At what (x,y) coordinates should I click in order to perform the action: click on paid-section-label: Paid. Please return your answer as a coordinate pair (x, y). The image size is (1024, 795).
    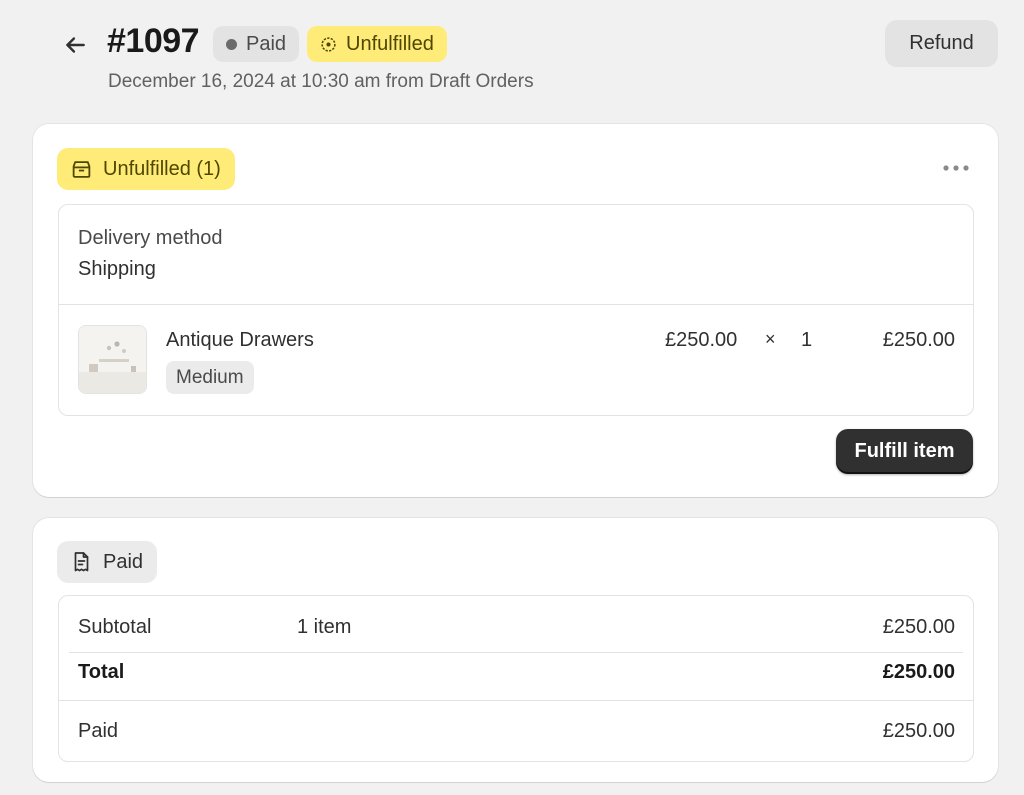
    Looking at the image, I should click on (123, 561).